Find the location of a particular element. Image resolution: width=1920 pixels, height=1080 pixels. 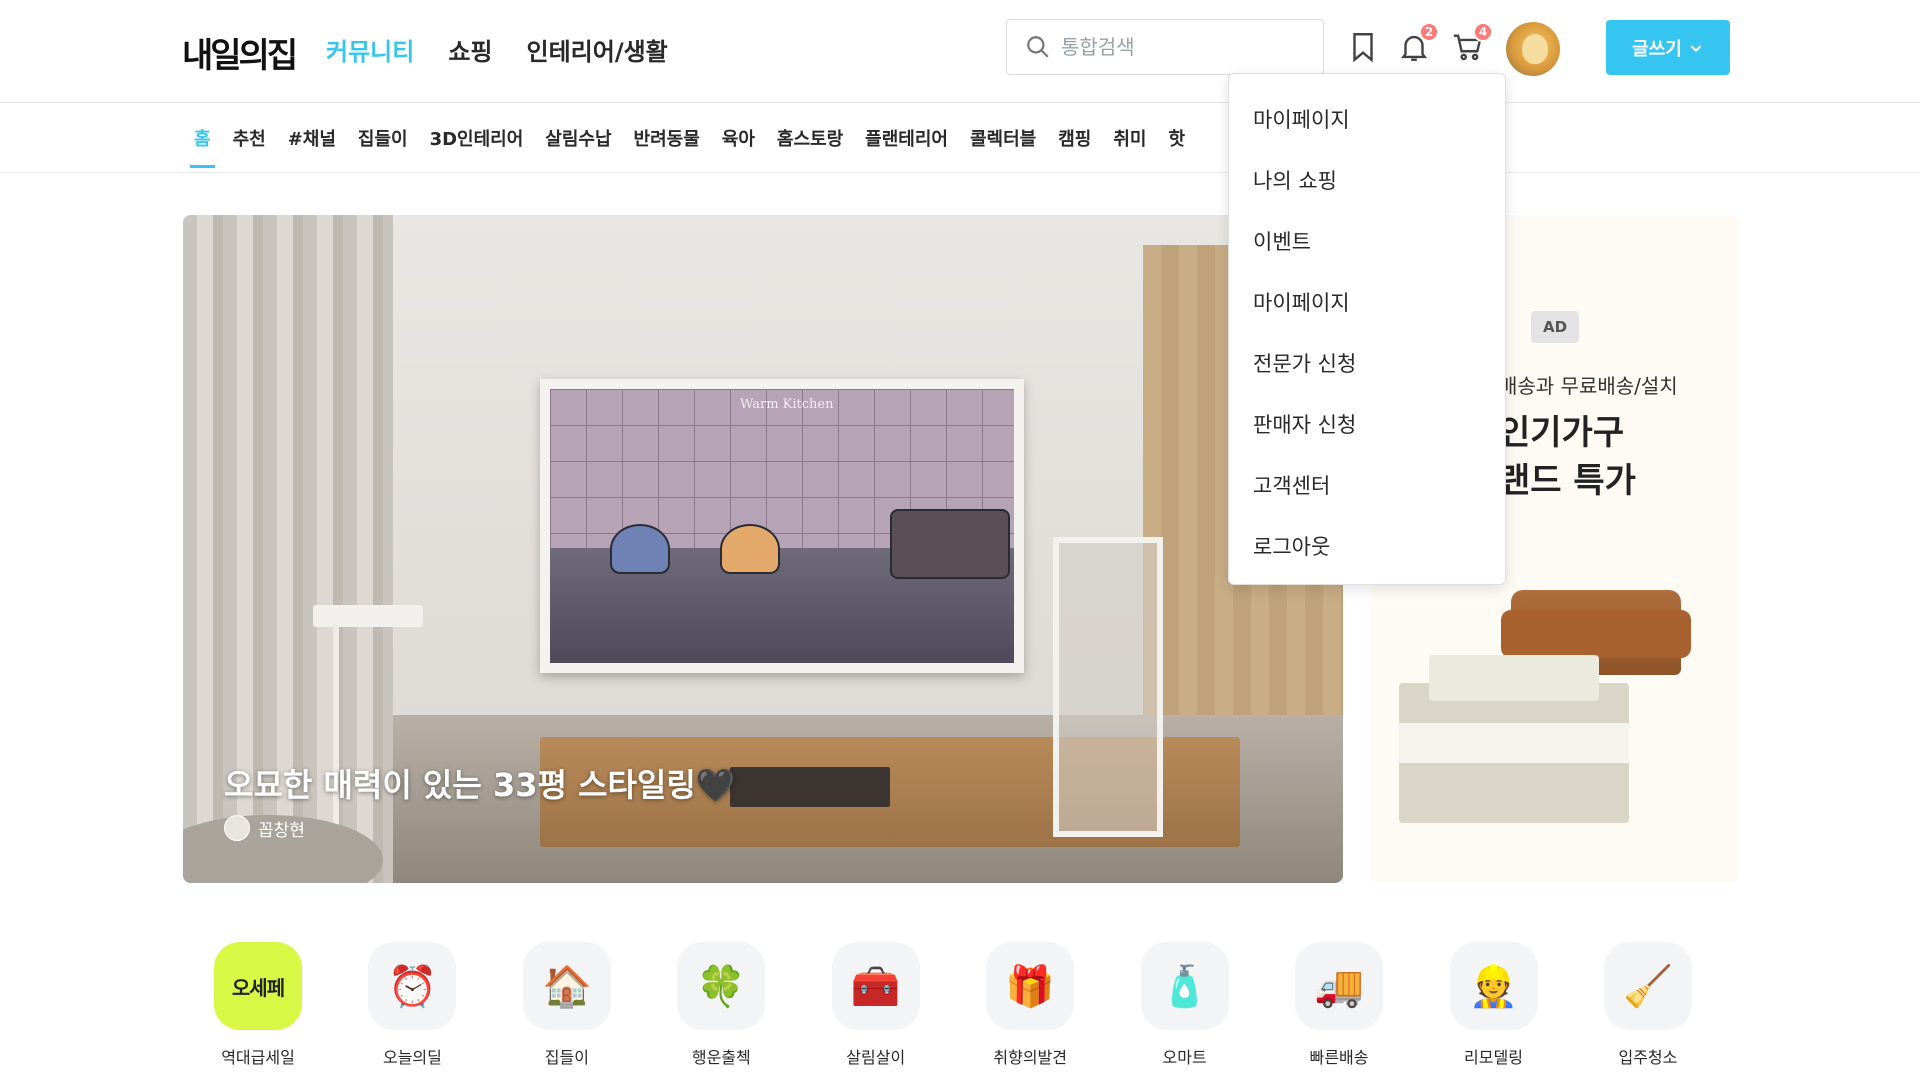

search-box is located at coordinates (1165, 47).